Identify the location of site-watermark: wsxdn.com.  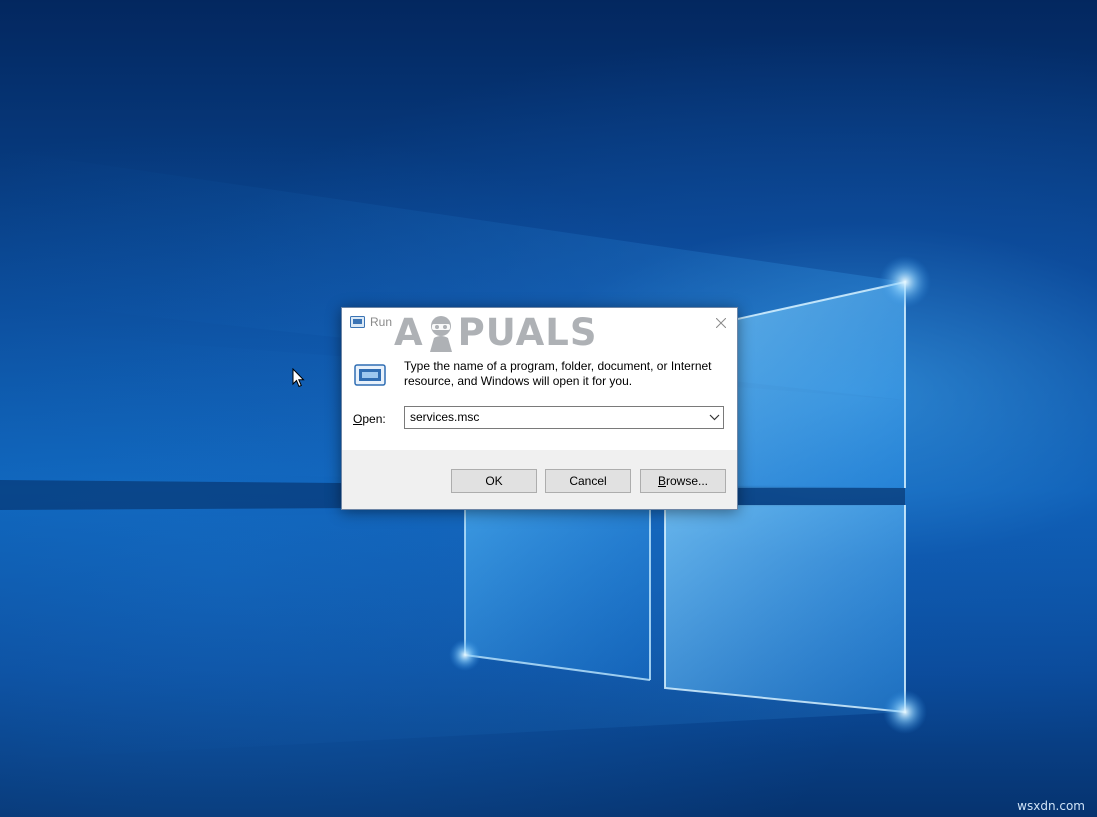
(1051, 806).